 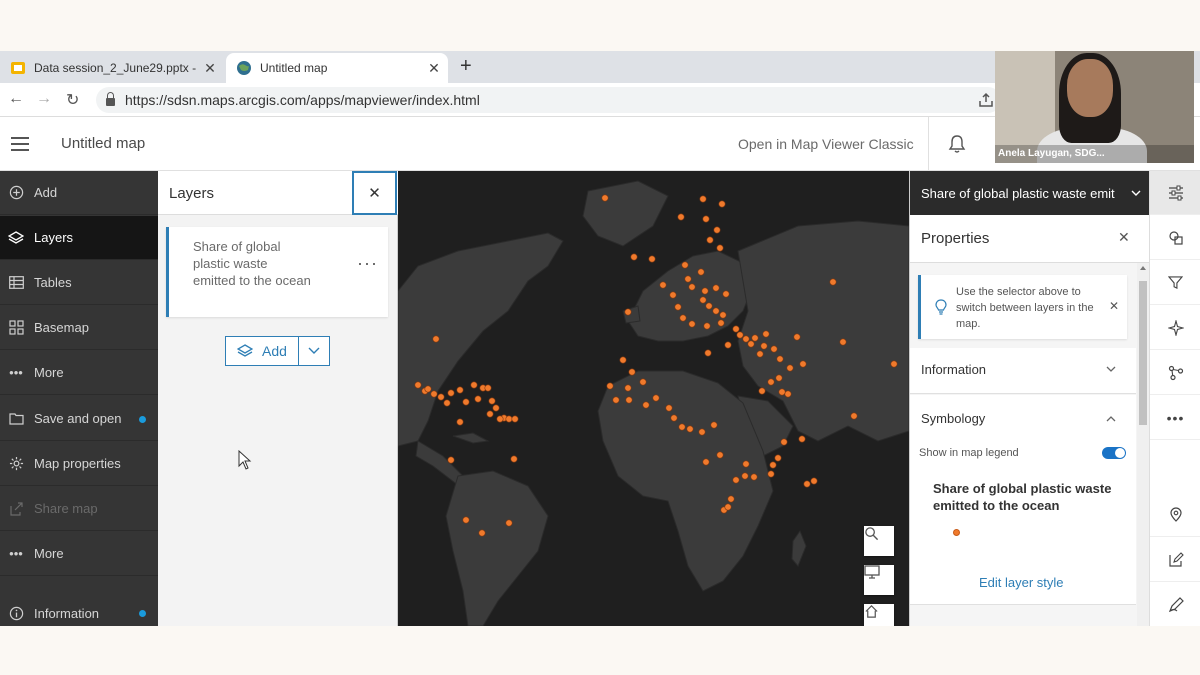 I want to click on browser-tab-map: Untitled map ✕, so click(x=337, y=68).